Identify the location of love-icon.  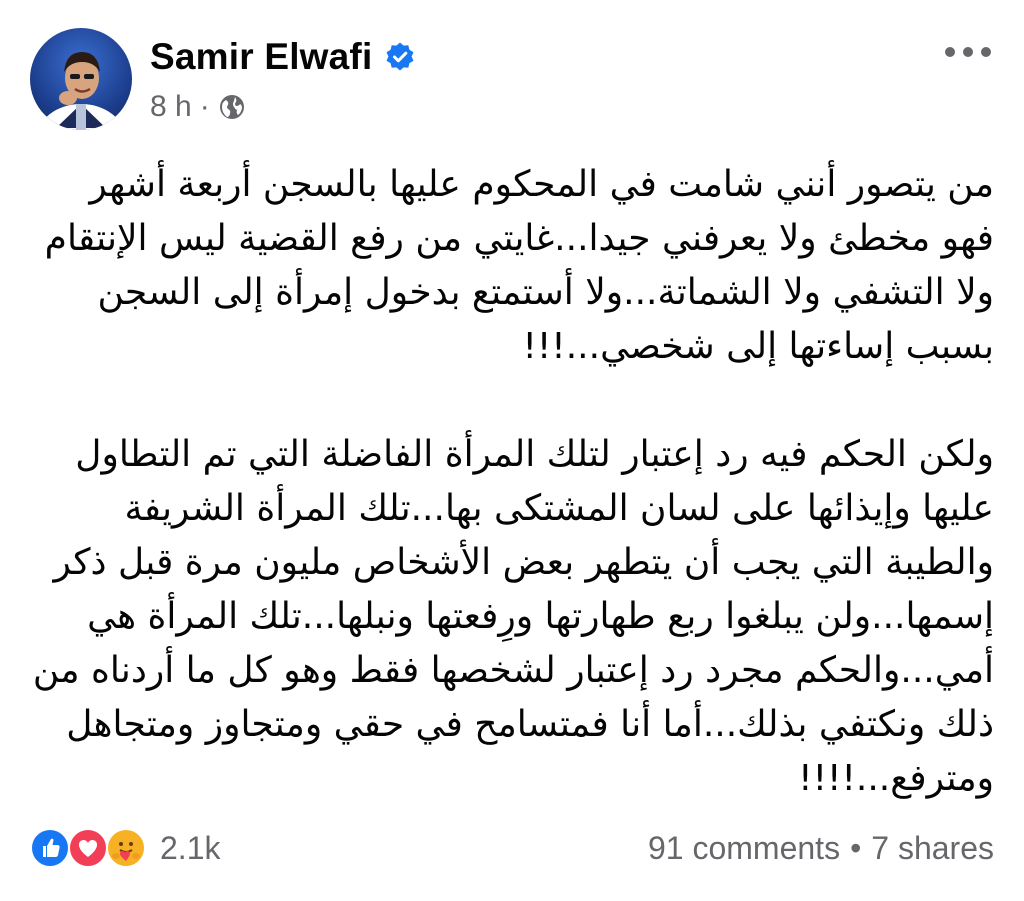
(88, 848).